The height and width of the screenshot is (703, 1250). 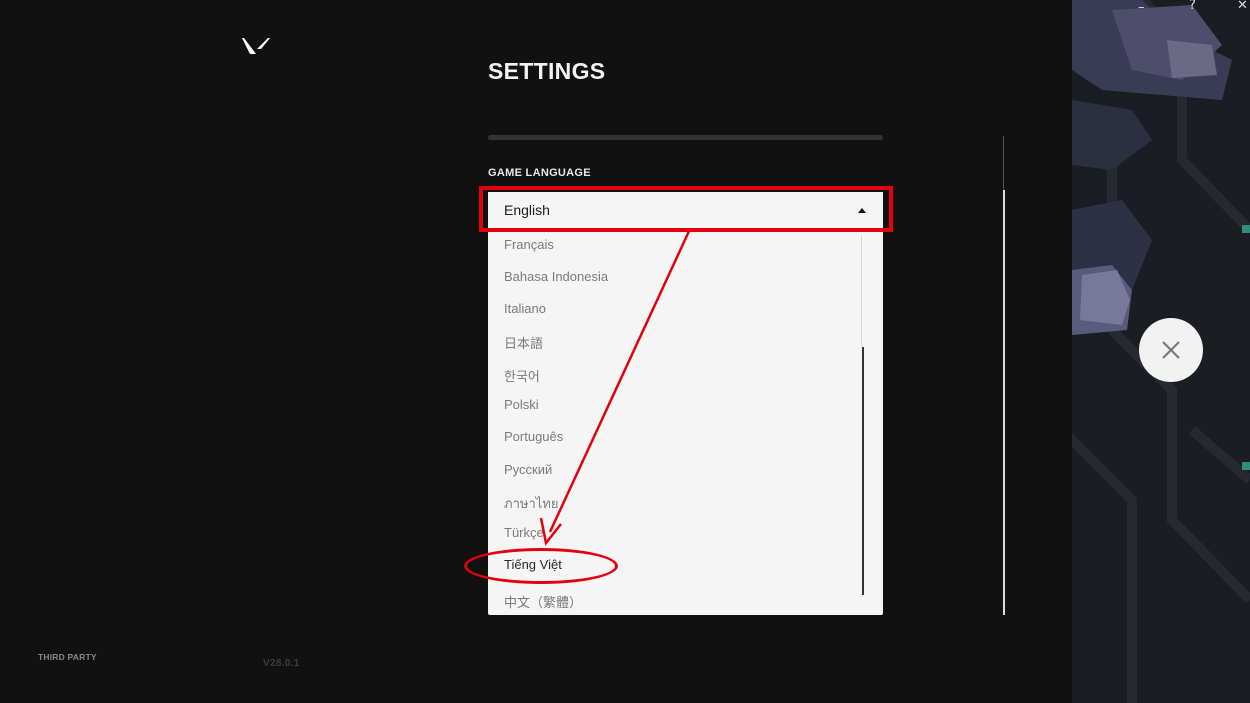 What do you see at coordinates (861, 291) in the screenshot?
I see `options-scrollbar-track` at bounding box center [861, 291].